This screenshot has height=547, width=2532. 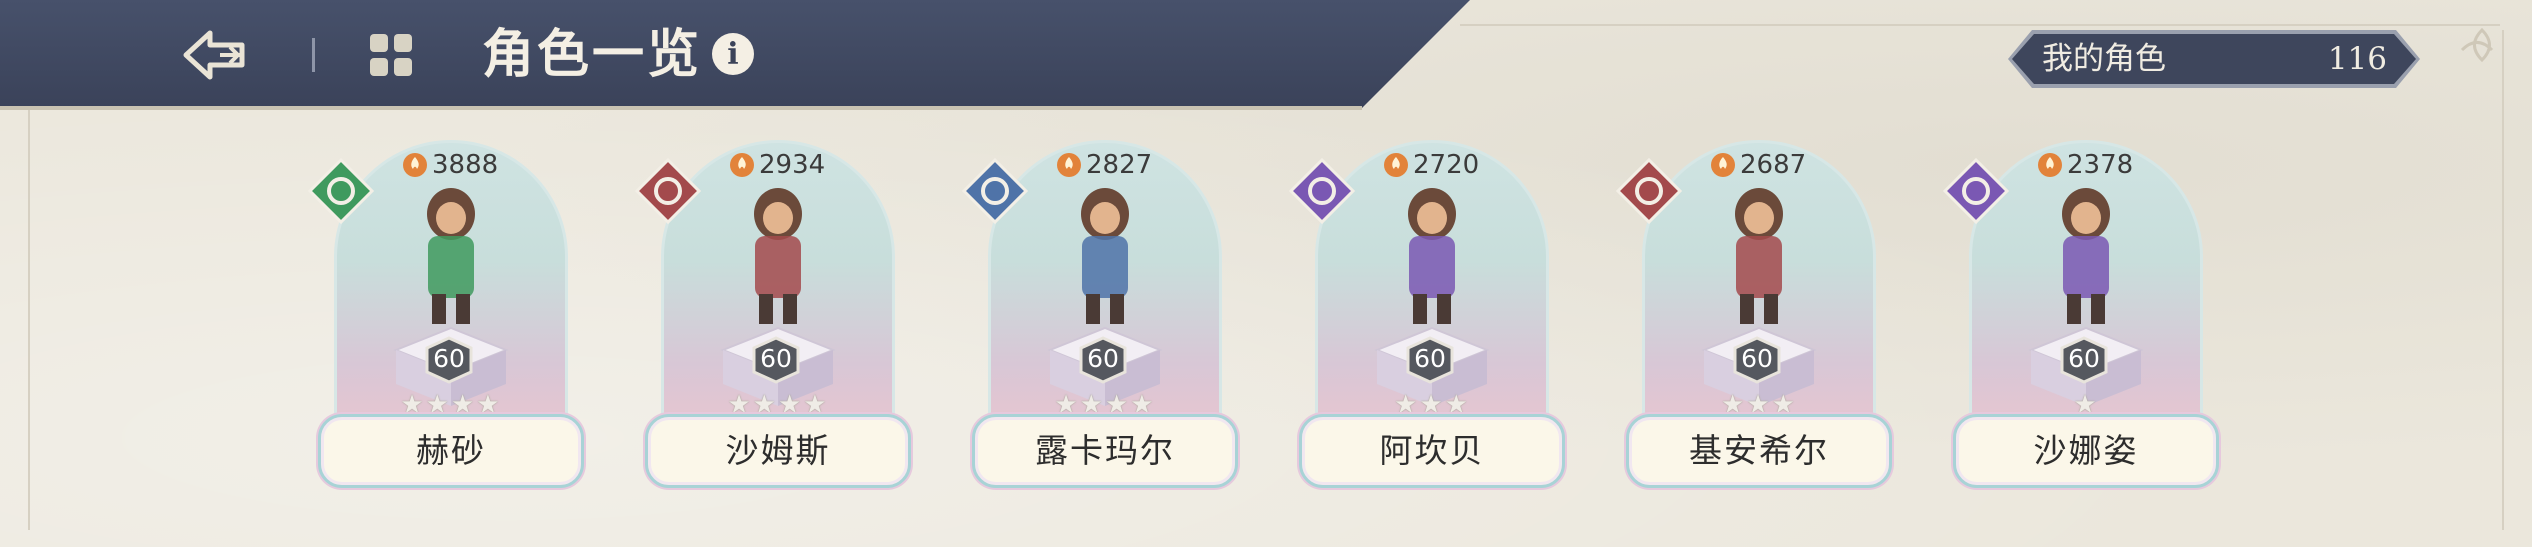 I want to click on character-card: 2827 60 ★★★★ 露卡玛尔, so click(x=1101, y=315).